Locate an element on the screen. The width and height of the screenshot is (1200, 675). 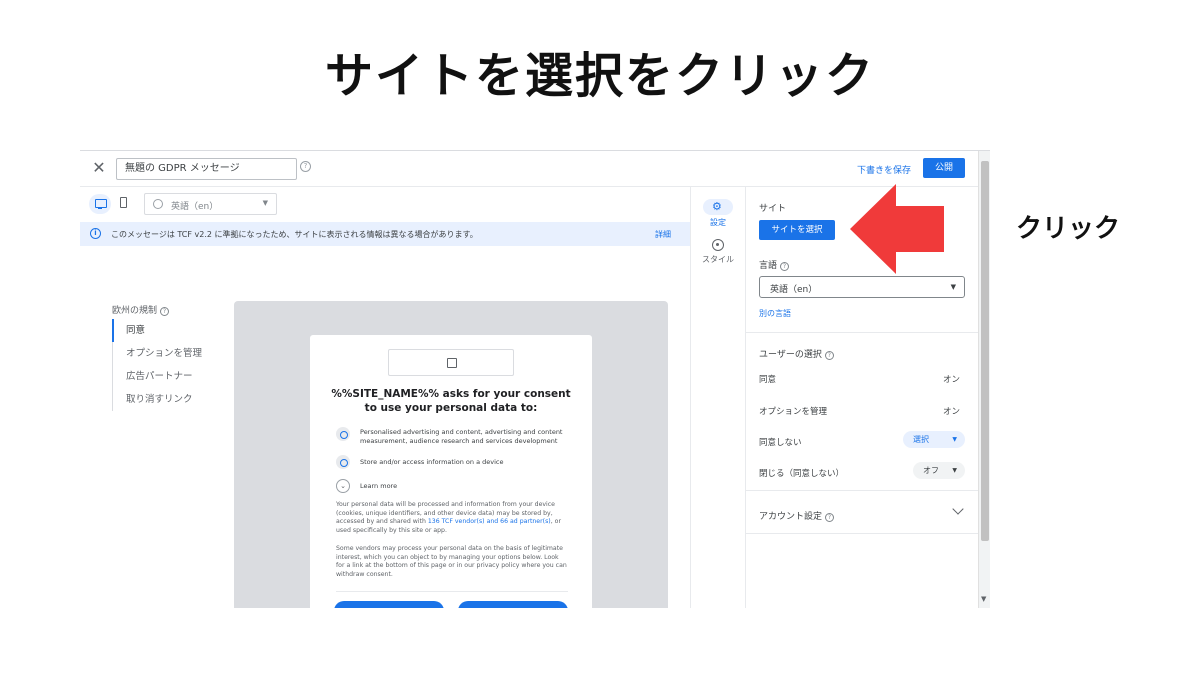
desktop-preview-icon is located at coordinates (100, 204).